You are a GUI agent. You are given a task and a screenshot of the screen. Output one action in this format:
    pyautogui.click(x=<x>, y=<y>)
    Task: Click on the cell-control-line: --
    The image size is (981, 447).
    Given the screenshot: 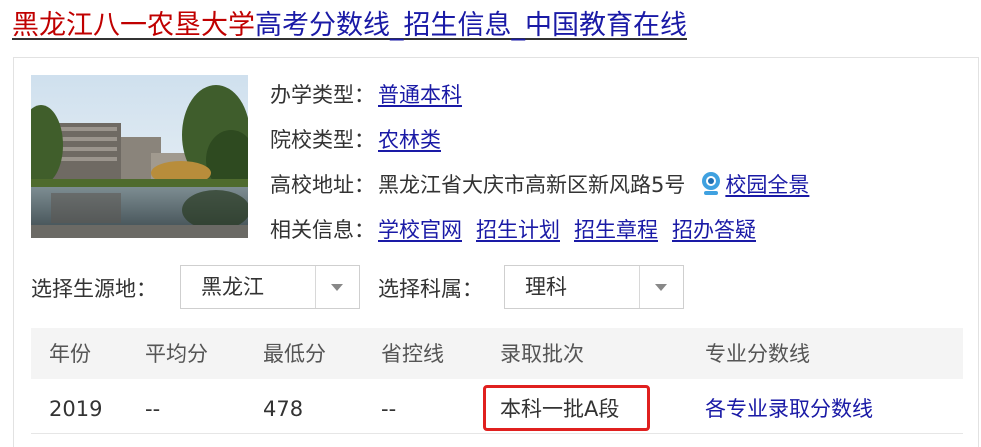 What is the action you would take?
    pyautogui.click(x=389, y=409)
    